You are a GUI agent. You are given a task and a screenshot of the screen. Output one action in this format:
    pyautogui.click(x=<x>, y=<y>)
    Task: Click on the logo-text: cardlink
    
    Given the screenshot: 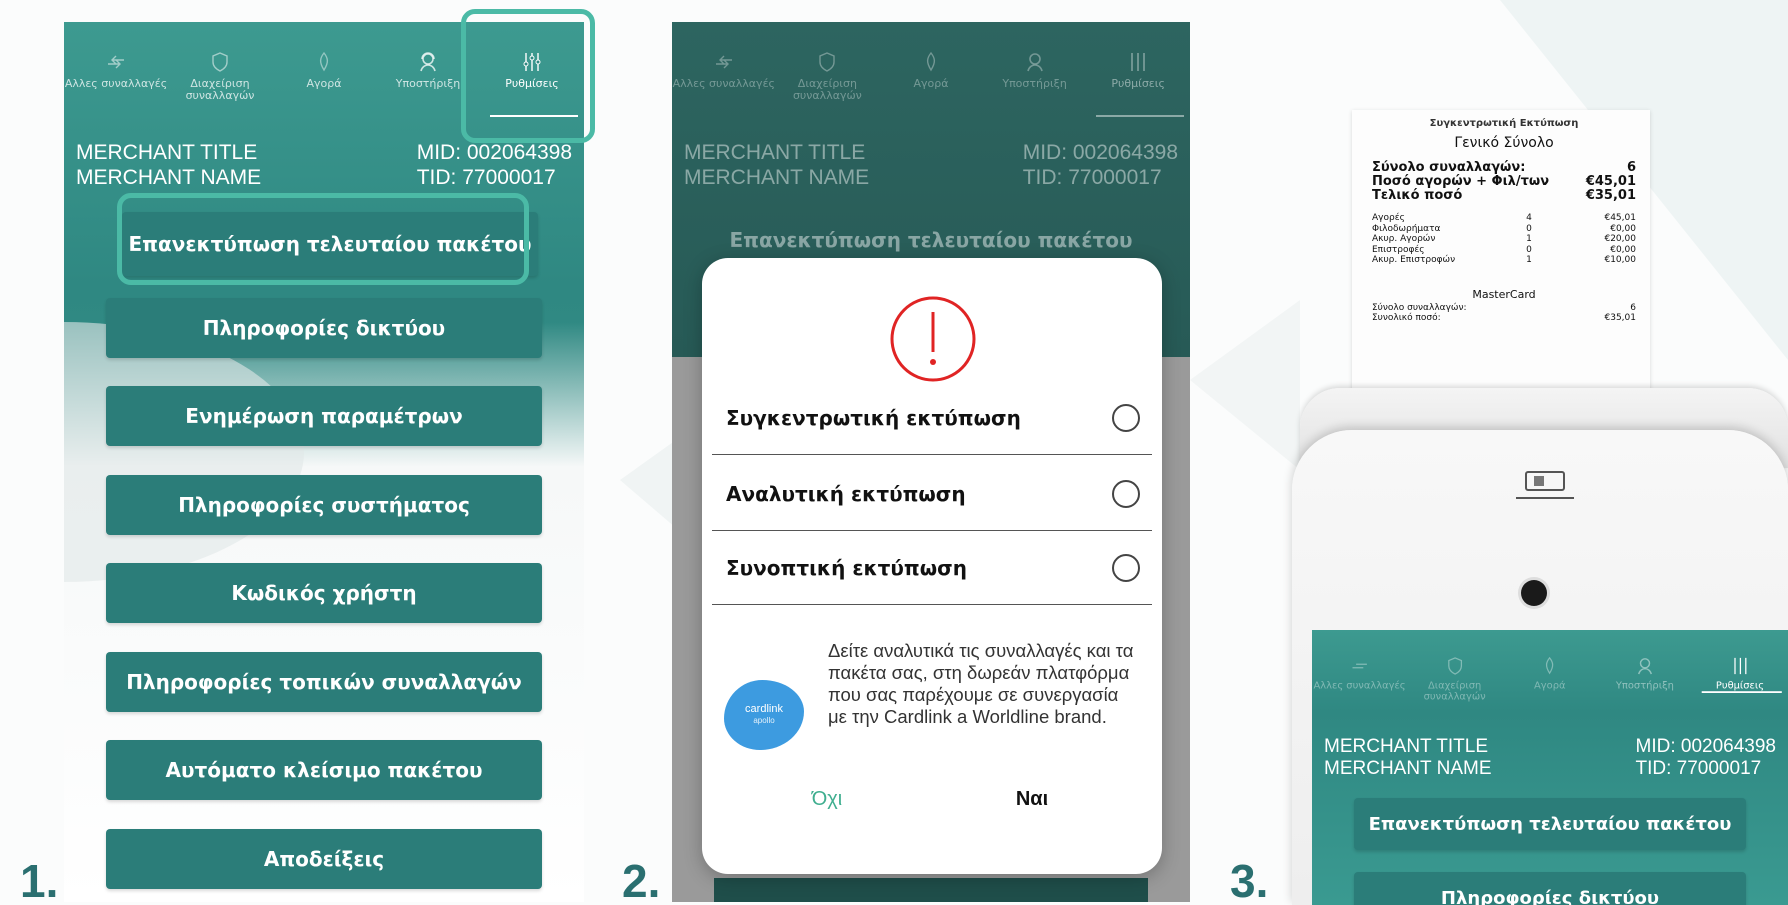 What is the action you would take?
    pyautogui.click(x=764, y=709)
    